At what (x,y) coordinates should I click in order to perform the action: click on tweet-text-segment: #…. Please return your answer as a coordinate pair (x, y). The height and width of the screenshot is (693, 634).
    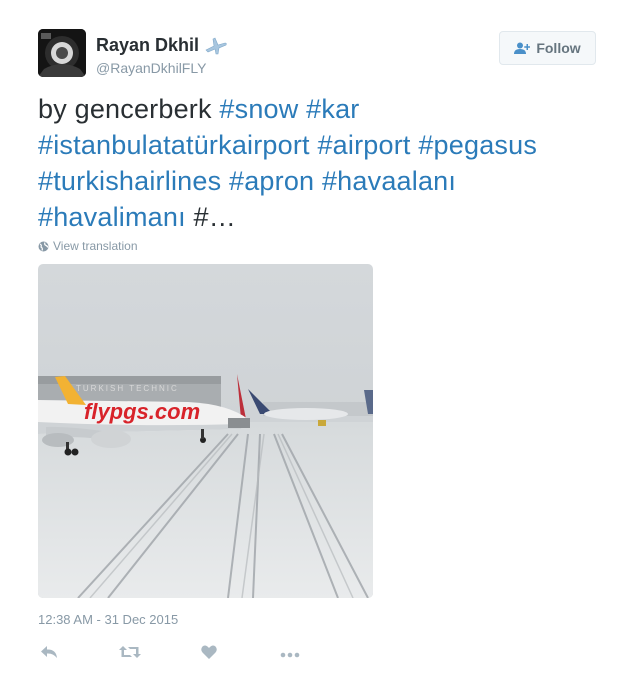
    Looking at the image, I should click on (210, 217).